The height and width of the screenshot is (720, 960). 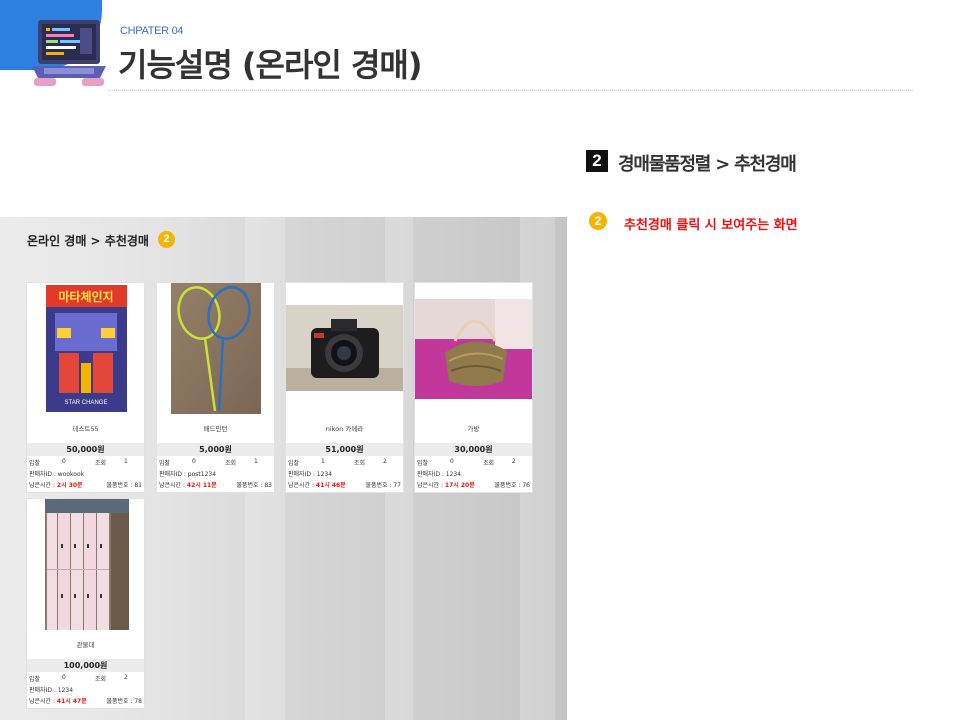 What do you see at coordinates (69, 53) in the screenshot?
I see `laptop-coding-icon` at bounding box center [69, 53].